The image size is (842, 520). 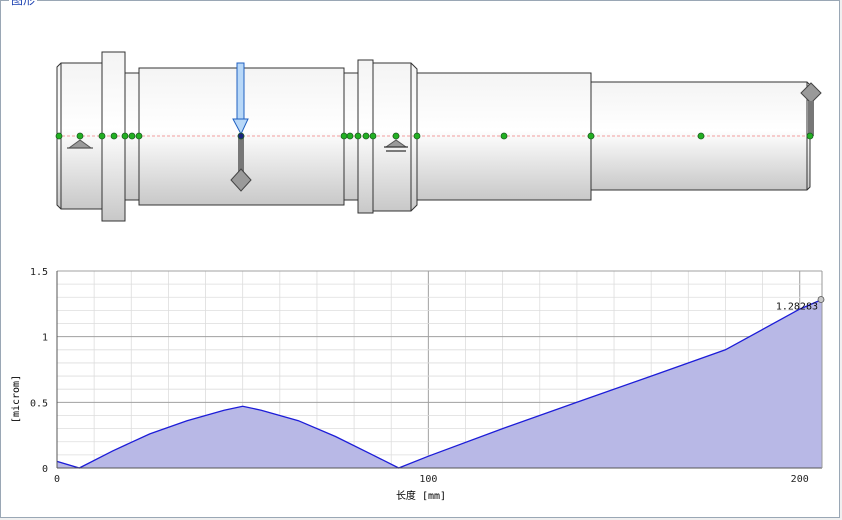 What do you see at coordinates (797, 307) in the screenshot?
I see `max-value-label: 1.28283` at bounding box center [797, 307].